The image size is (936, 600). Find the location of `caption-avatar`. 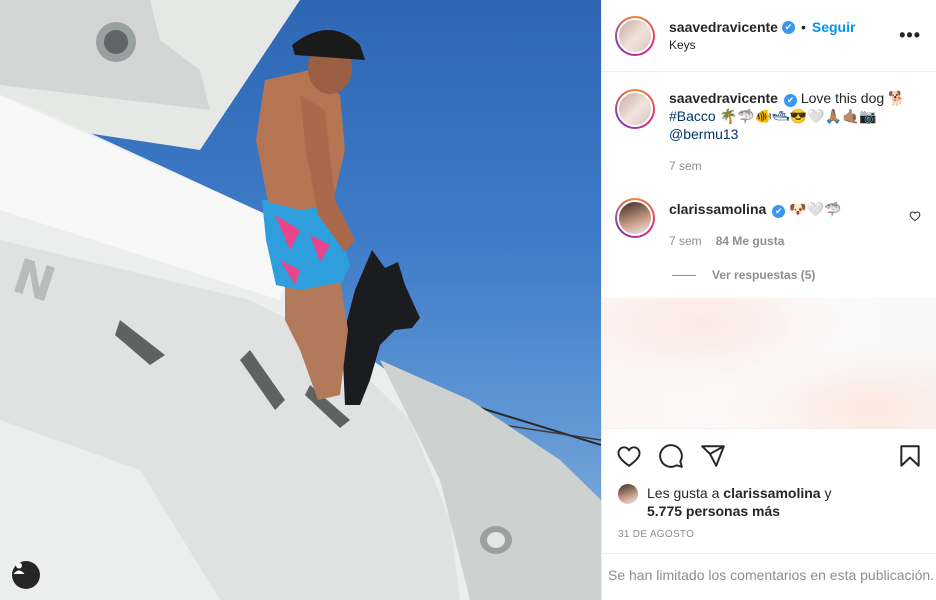

caption-avatar is located at coordinates (635, 109).